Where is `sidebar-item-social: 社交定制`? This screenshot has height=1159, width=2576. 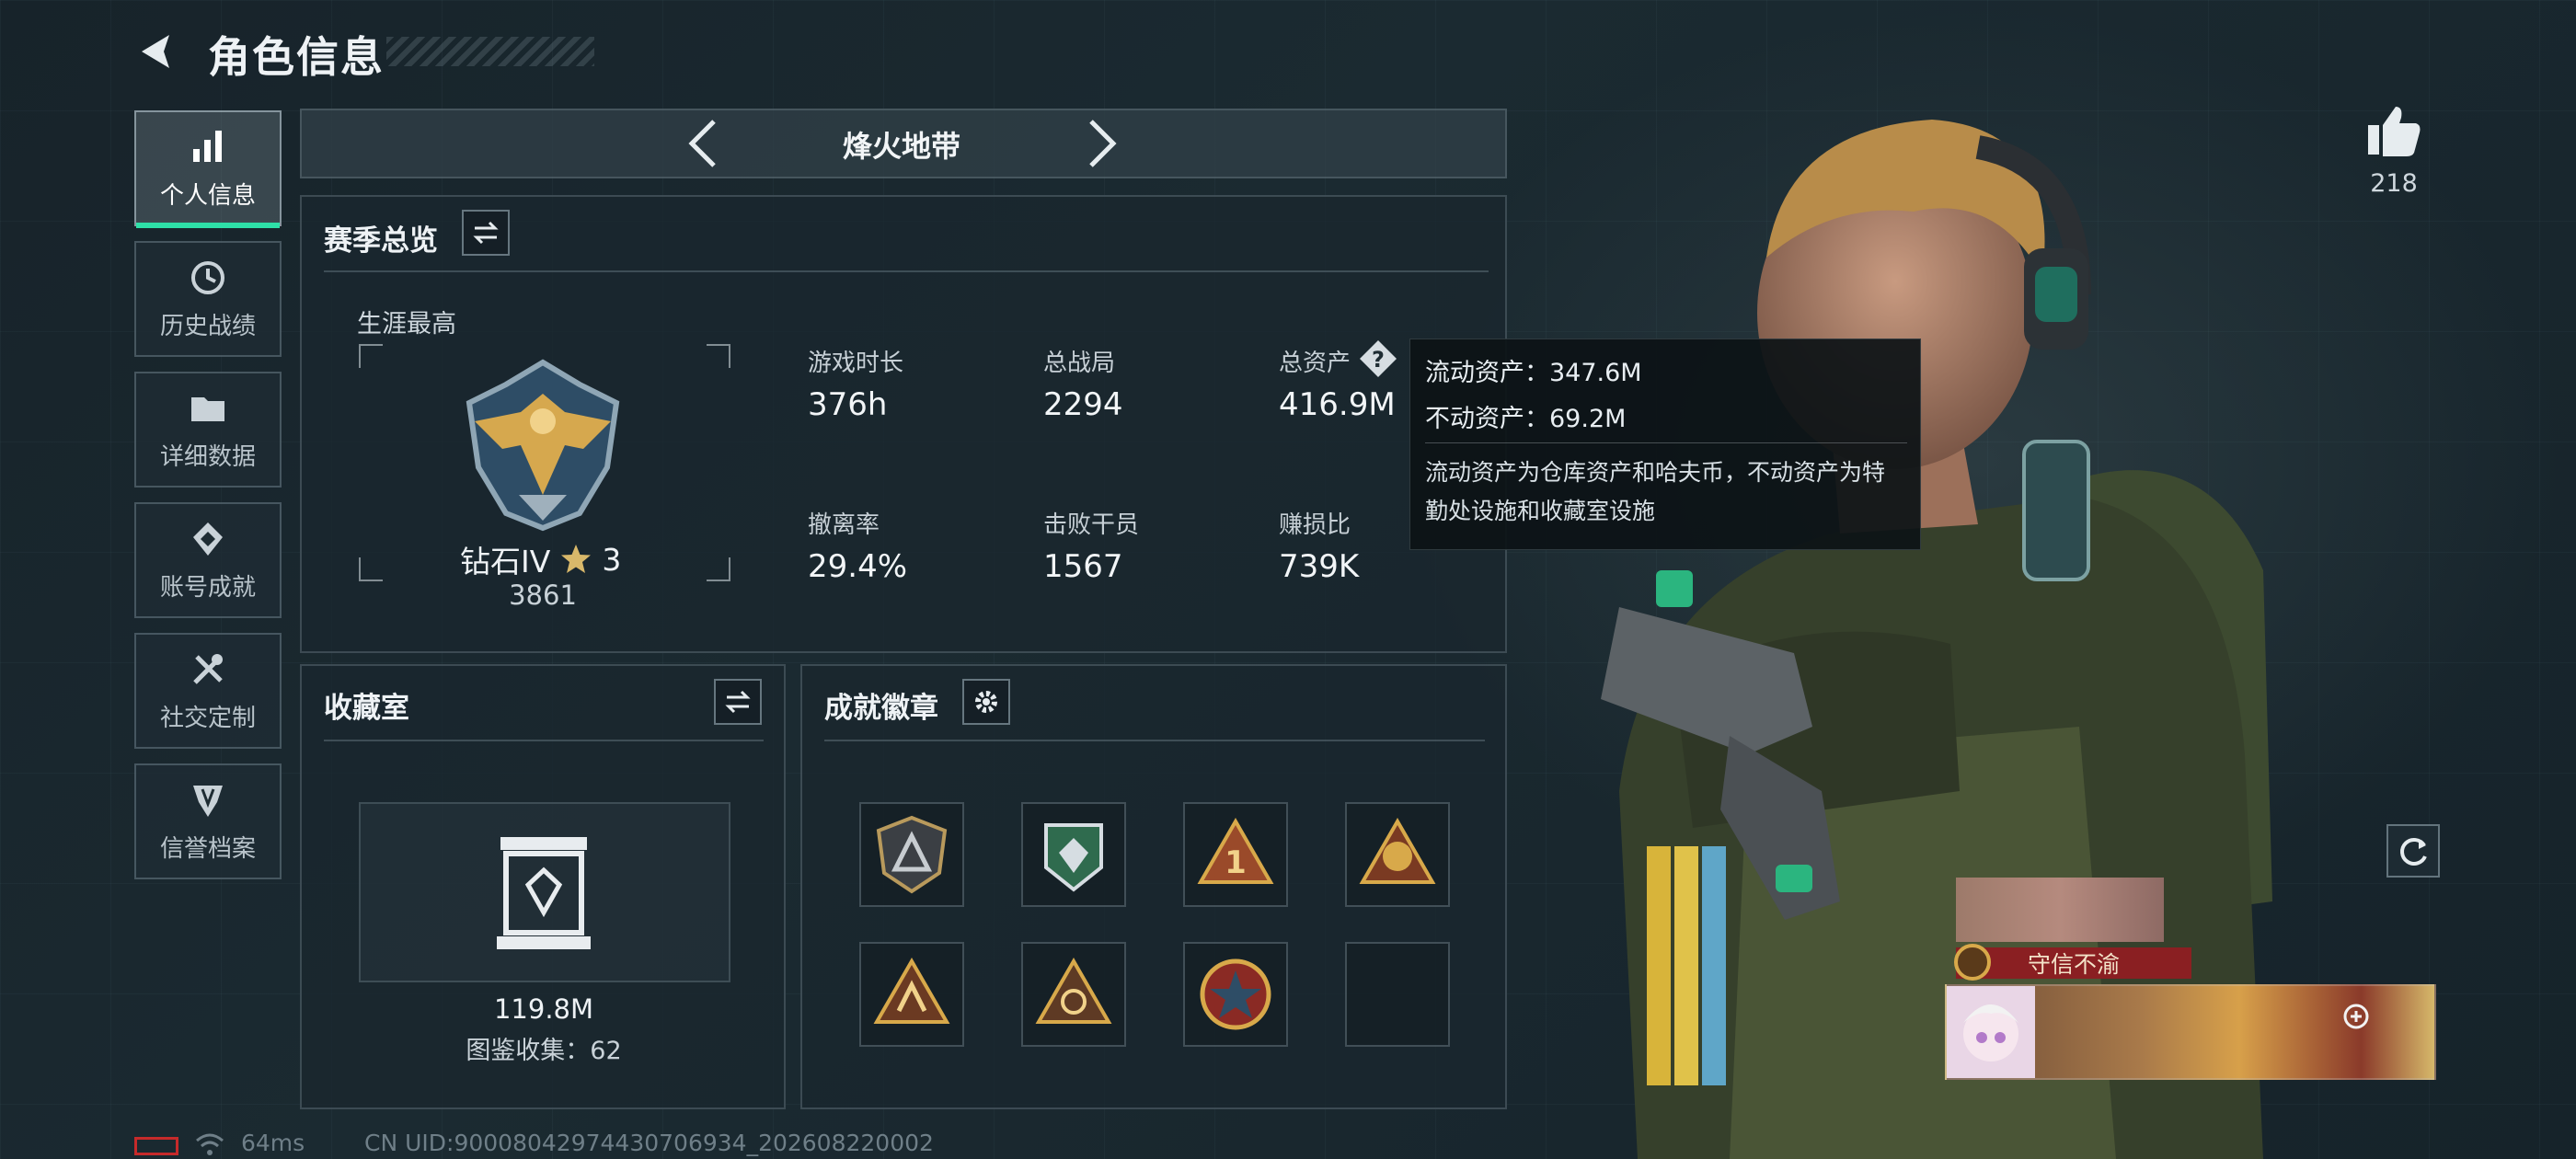
sidebar-item-social: 社交定制 is located at coordinates (208, 691).